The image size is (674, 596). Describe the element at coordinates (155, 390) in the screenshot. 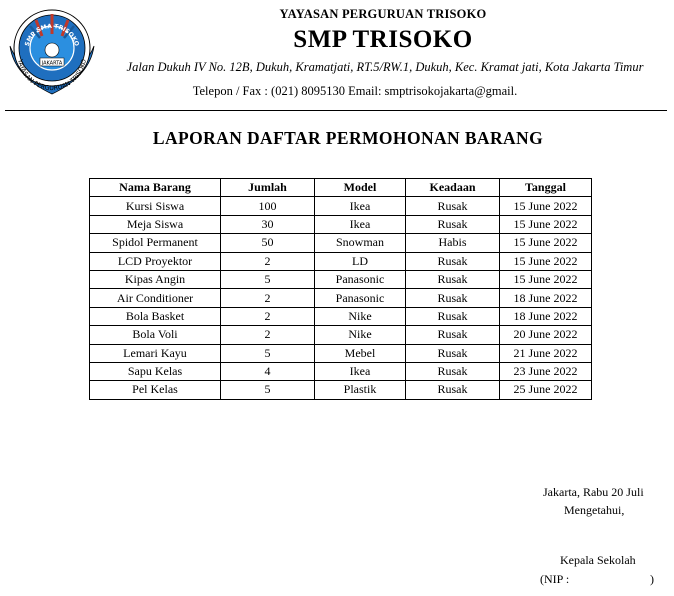

I see `cell-item-name: Pel Kelas` at that location.